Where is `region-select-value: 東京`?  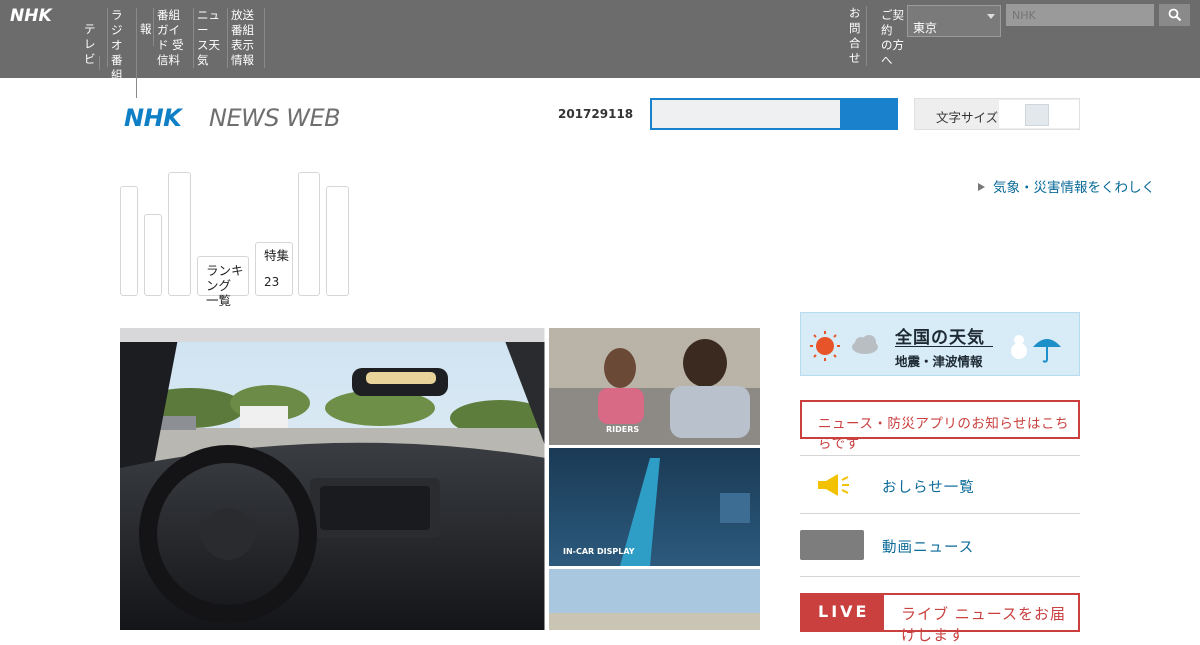
region-select-value: 東京 is located at coordinates (925, 28).